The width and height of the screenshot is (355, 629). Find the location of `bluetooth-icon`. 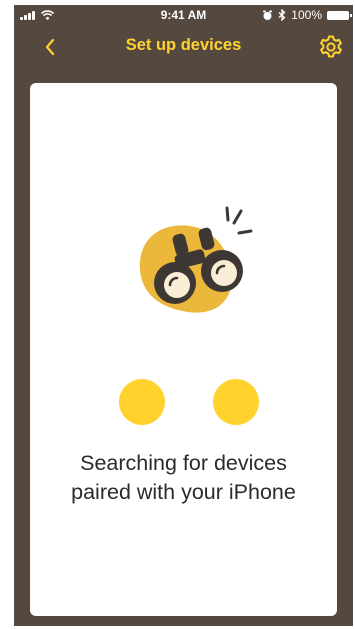

bluetooth-icon is located at coordinates (282, 15).